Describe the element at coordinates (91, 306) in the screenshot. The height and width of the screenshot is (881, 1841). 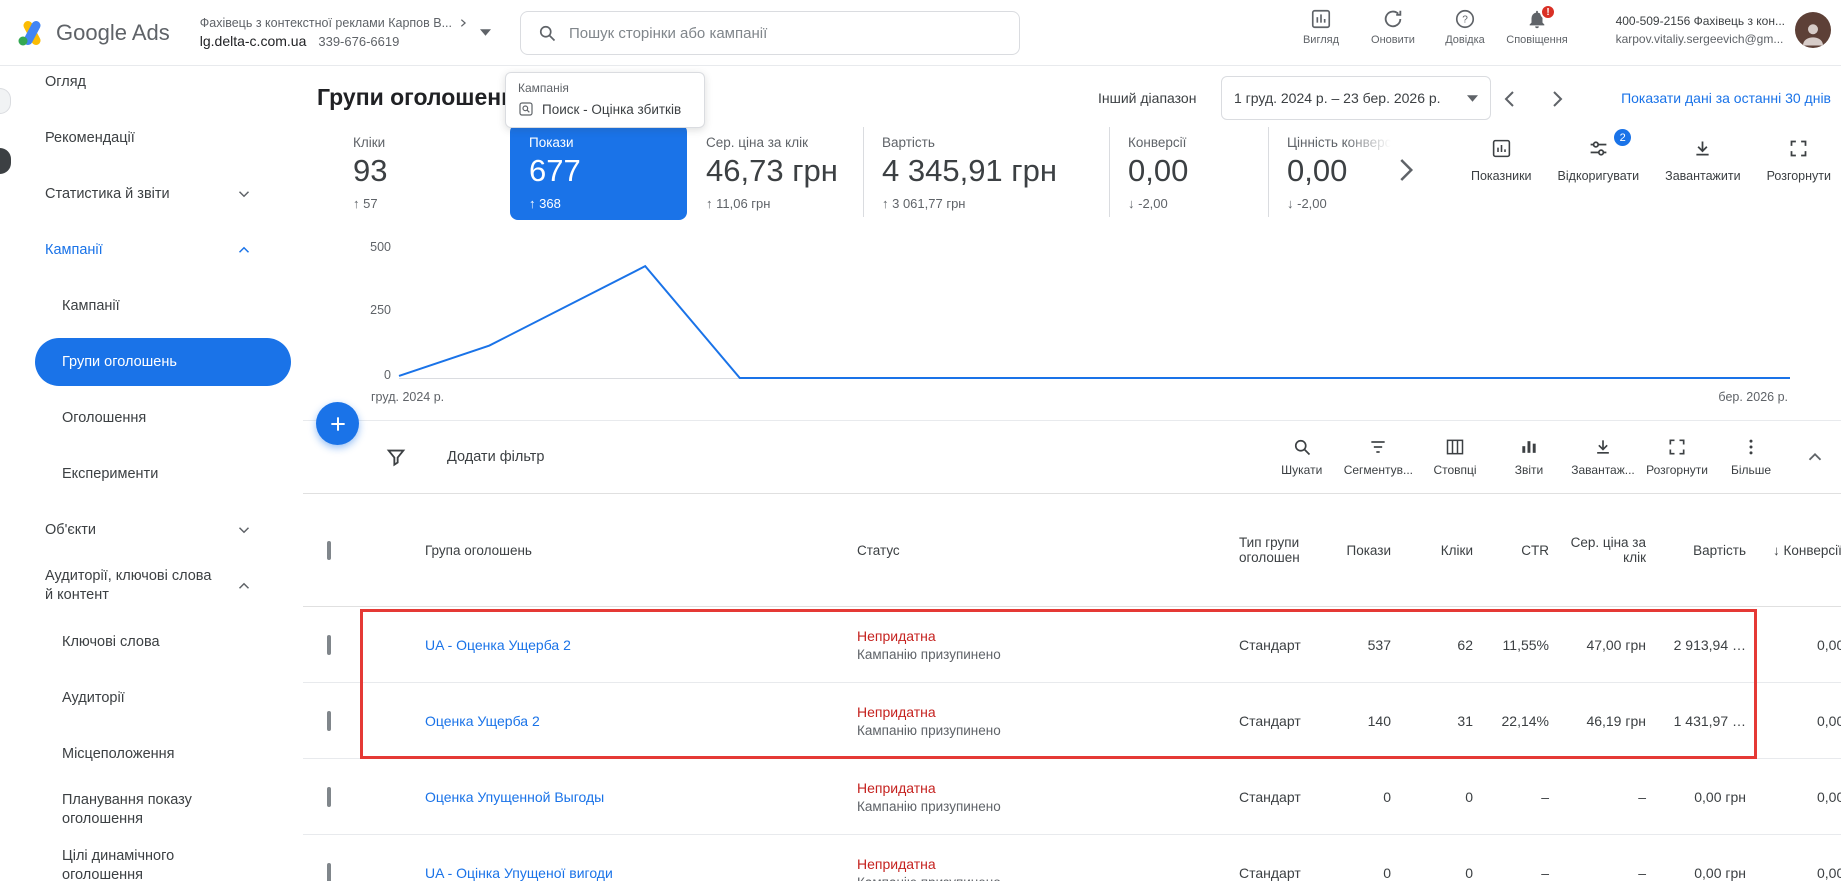
I see `sidebar-item-label: Кампанії` at that location.